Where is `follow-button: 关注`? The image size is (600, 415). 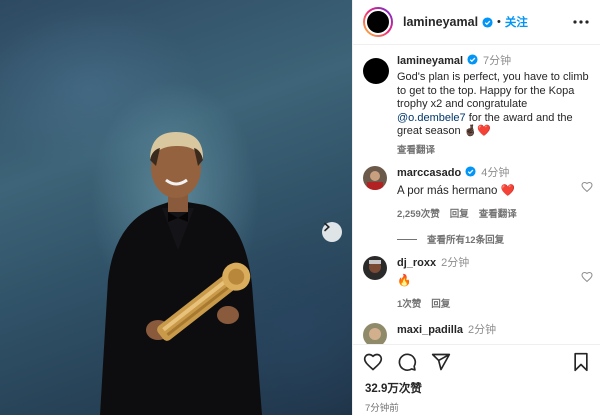
follow-button: 关注 is located at coordinates (516, 22).